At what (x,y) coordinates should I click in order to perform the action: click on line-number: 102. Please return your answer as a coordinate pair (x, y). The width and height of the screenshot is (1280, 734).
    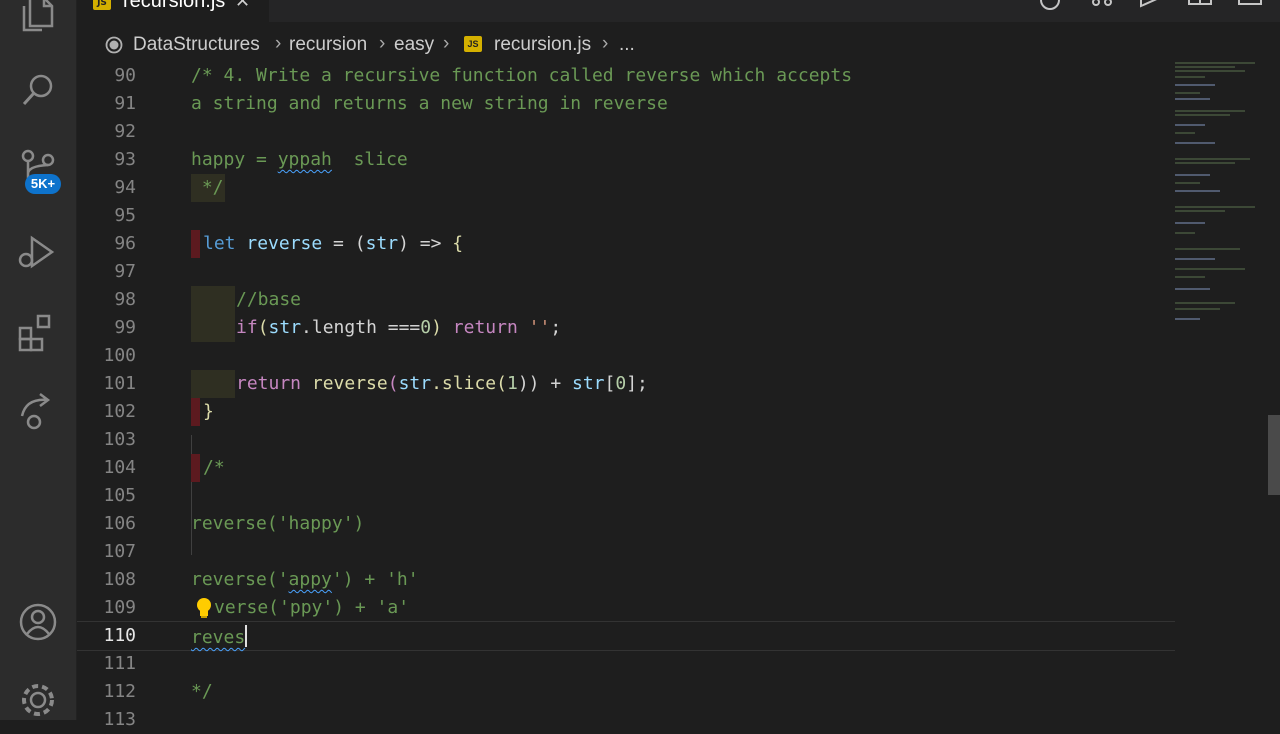
    Looking at the image, I should click on (119, 411).